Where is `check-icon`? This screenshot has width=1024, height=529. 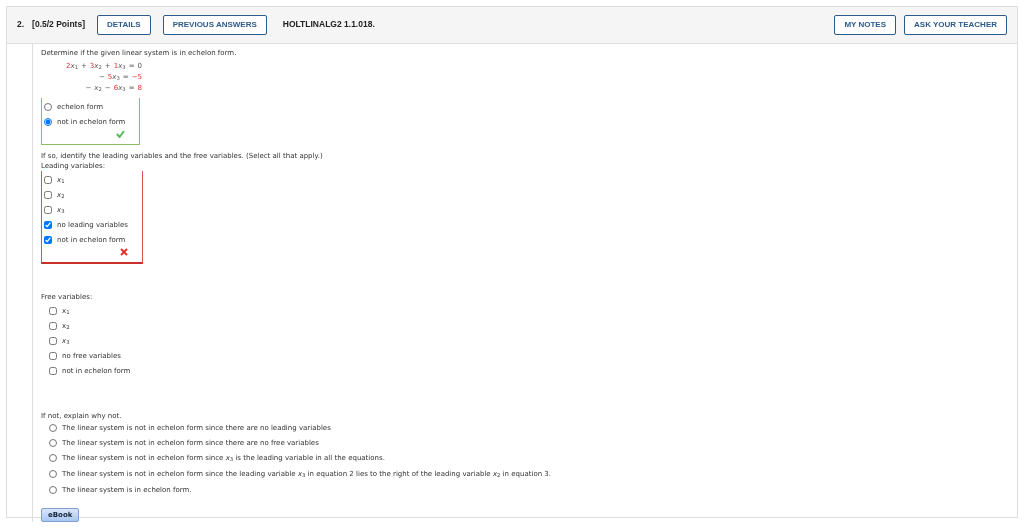
check-icon is located at coordinates (121, 134).